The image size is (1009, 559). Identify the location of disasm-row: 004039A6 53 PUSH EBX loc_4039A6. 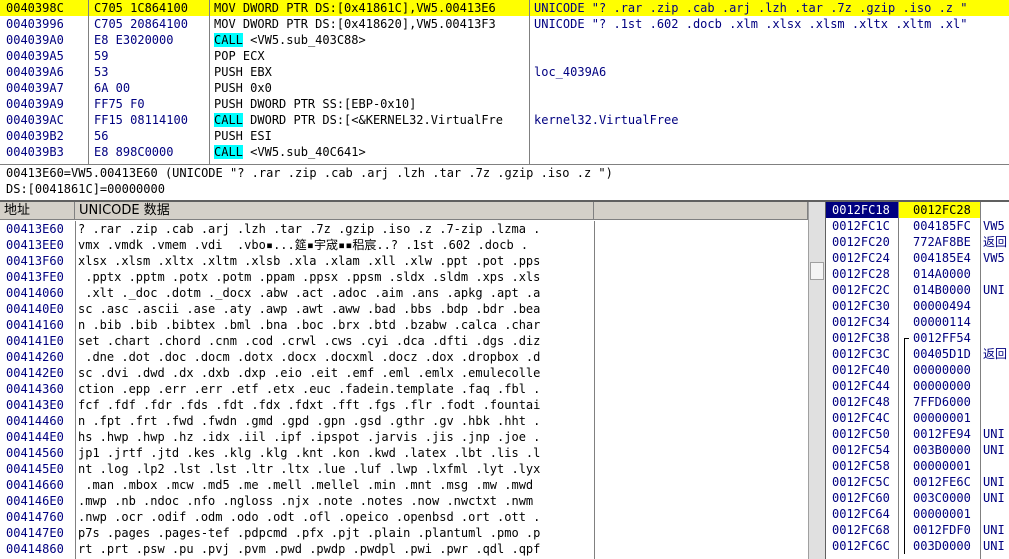
(504, 72).